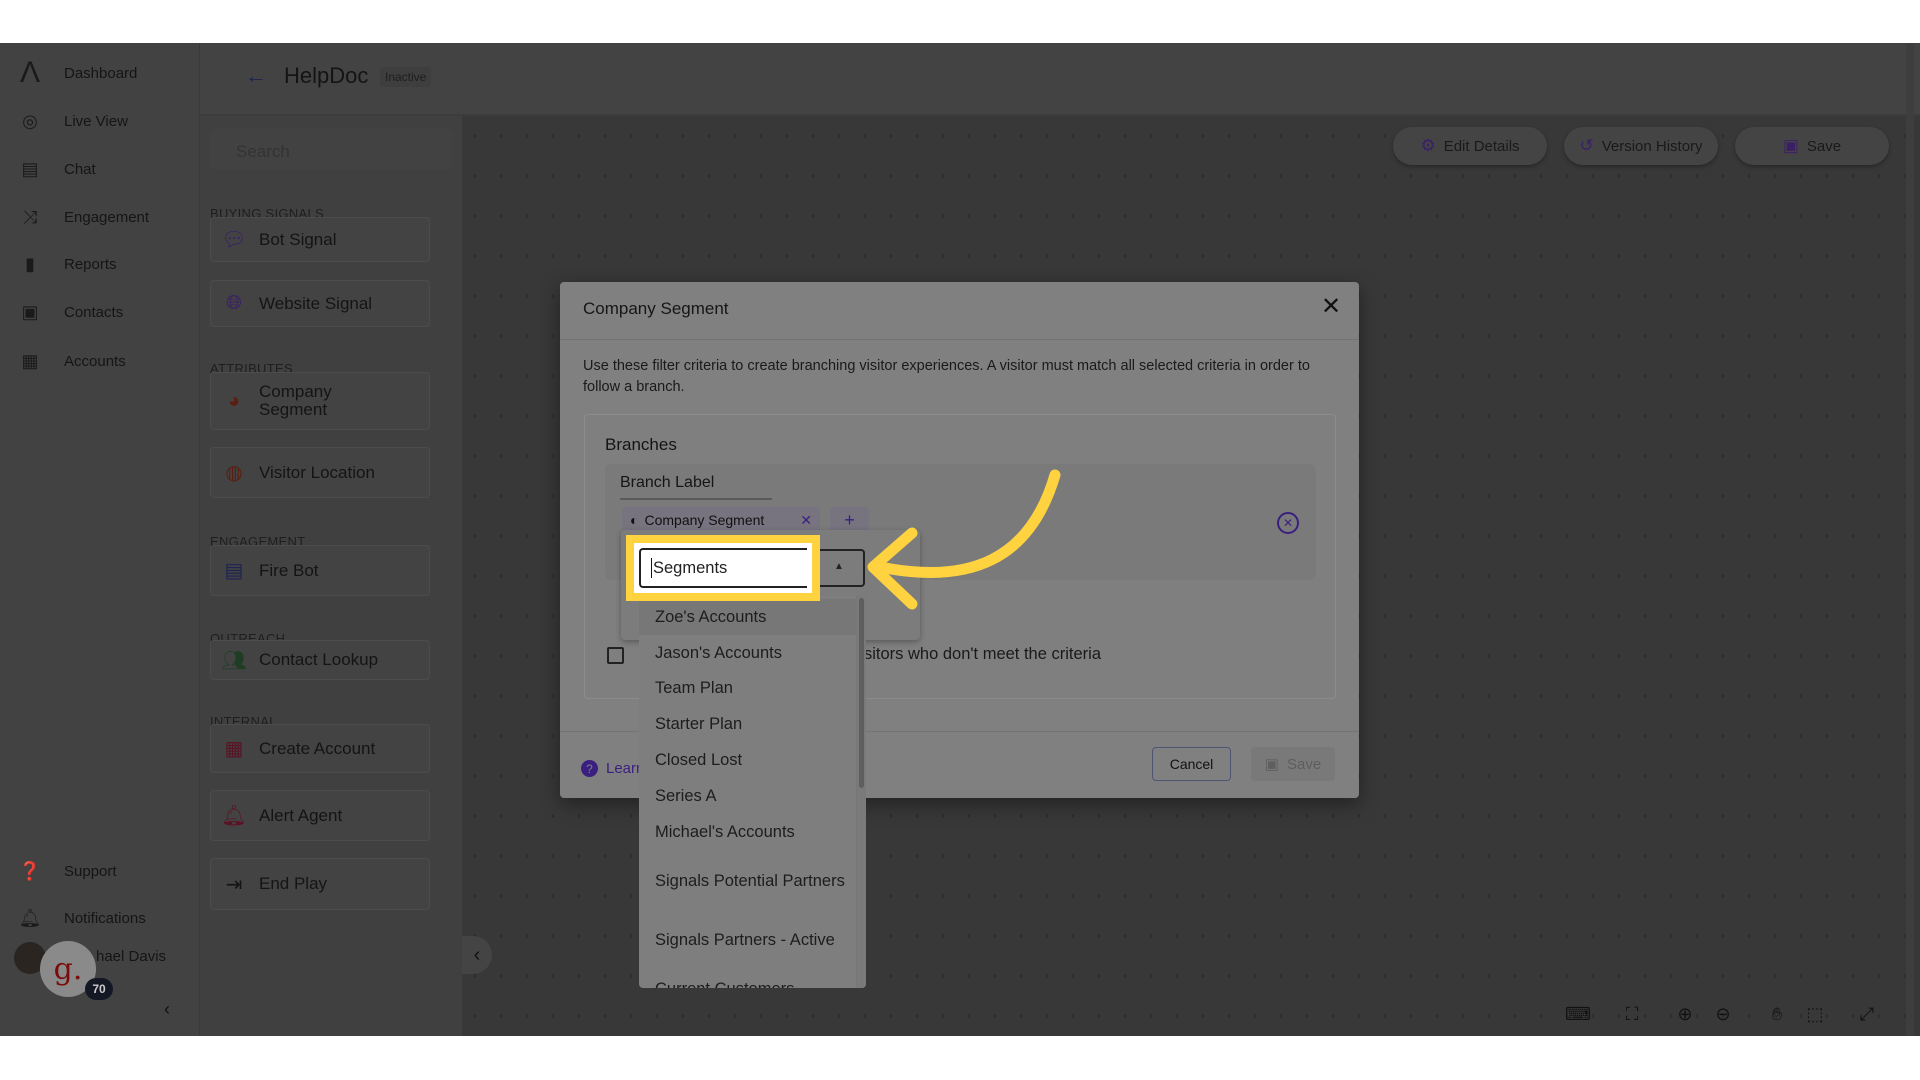 The image size is (1920, 1080). I want to click on tutorial-arrow, so click(964, 539).